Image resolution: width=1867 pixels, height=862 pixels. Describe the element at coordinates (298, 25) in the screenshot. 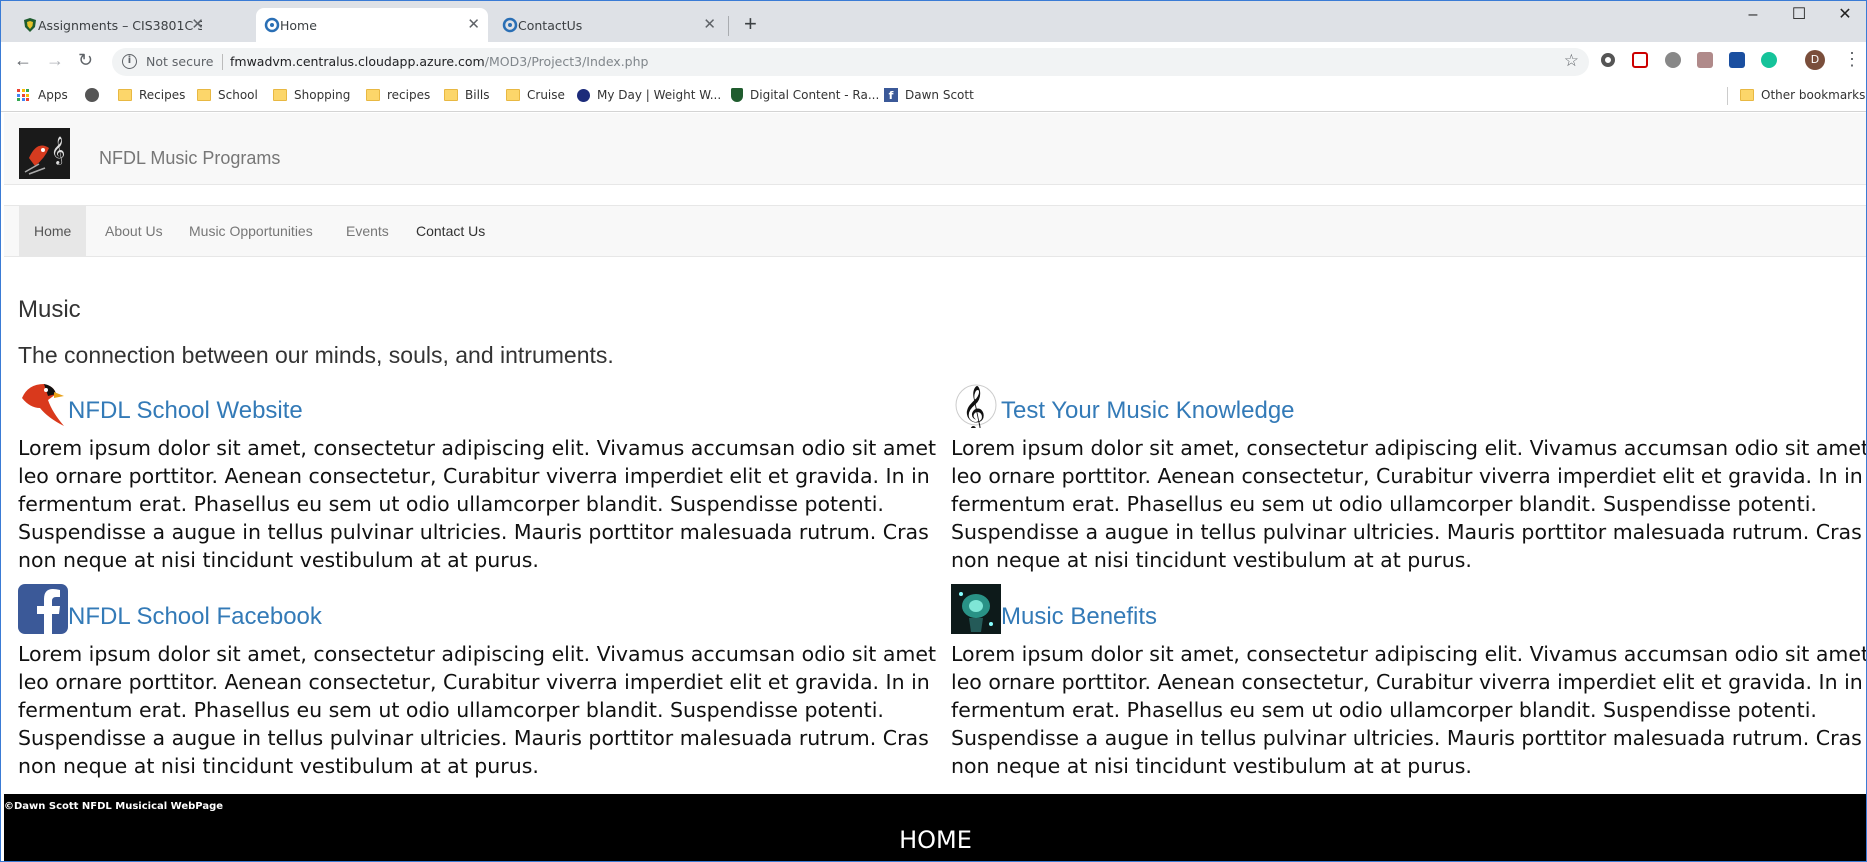

I see `tab-title: Home` at that location.